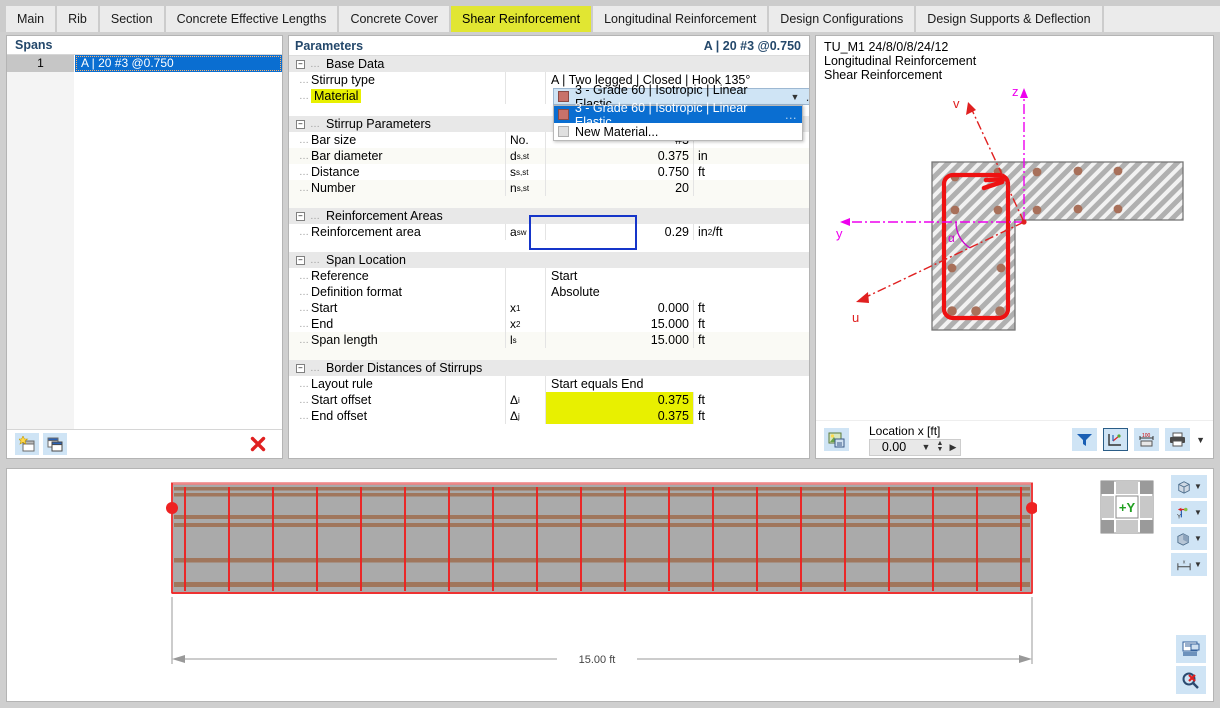 The width and height of the screenshot is (1220, 708). What do you see at coordinates (953, 447) in the screenshot?
I see `play-next-icon: ▶` at bounding box center [953, 447].